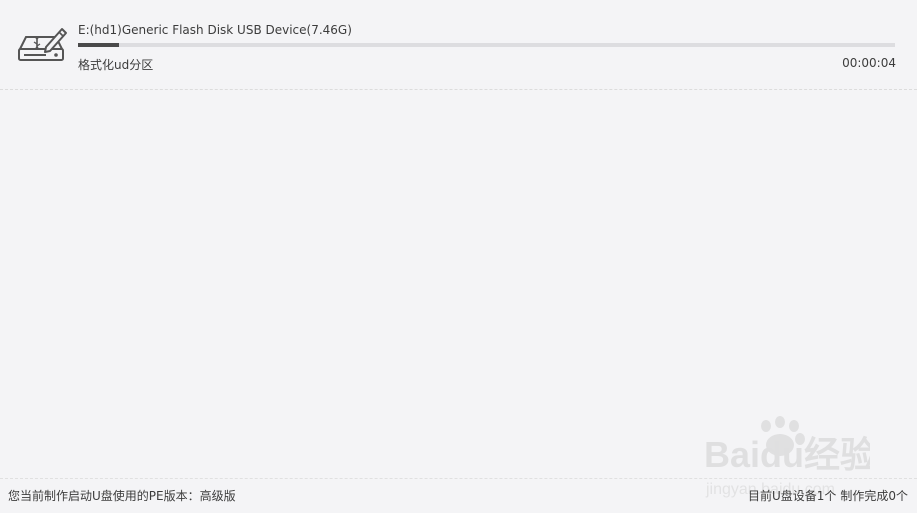 The width and height of the screenshot is (917, 513). What do you see at coordinates (874, 496) in the screenshot?
I see `completed-count-text: 制作完成0个` at bounding box center [874, 496].